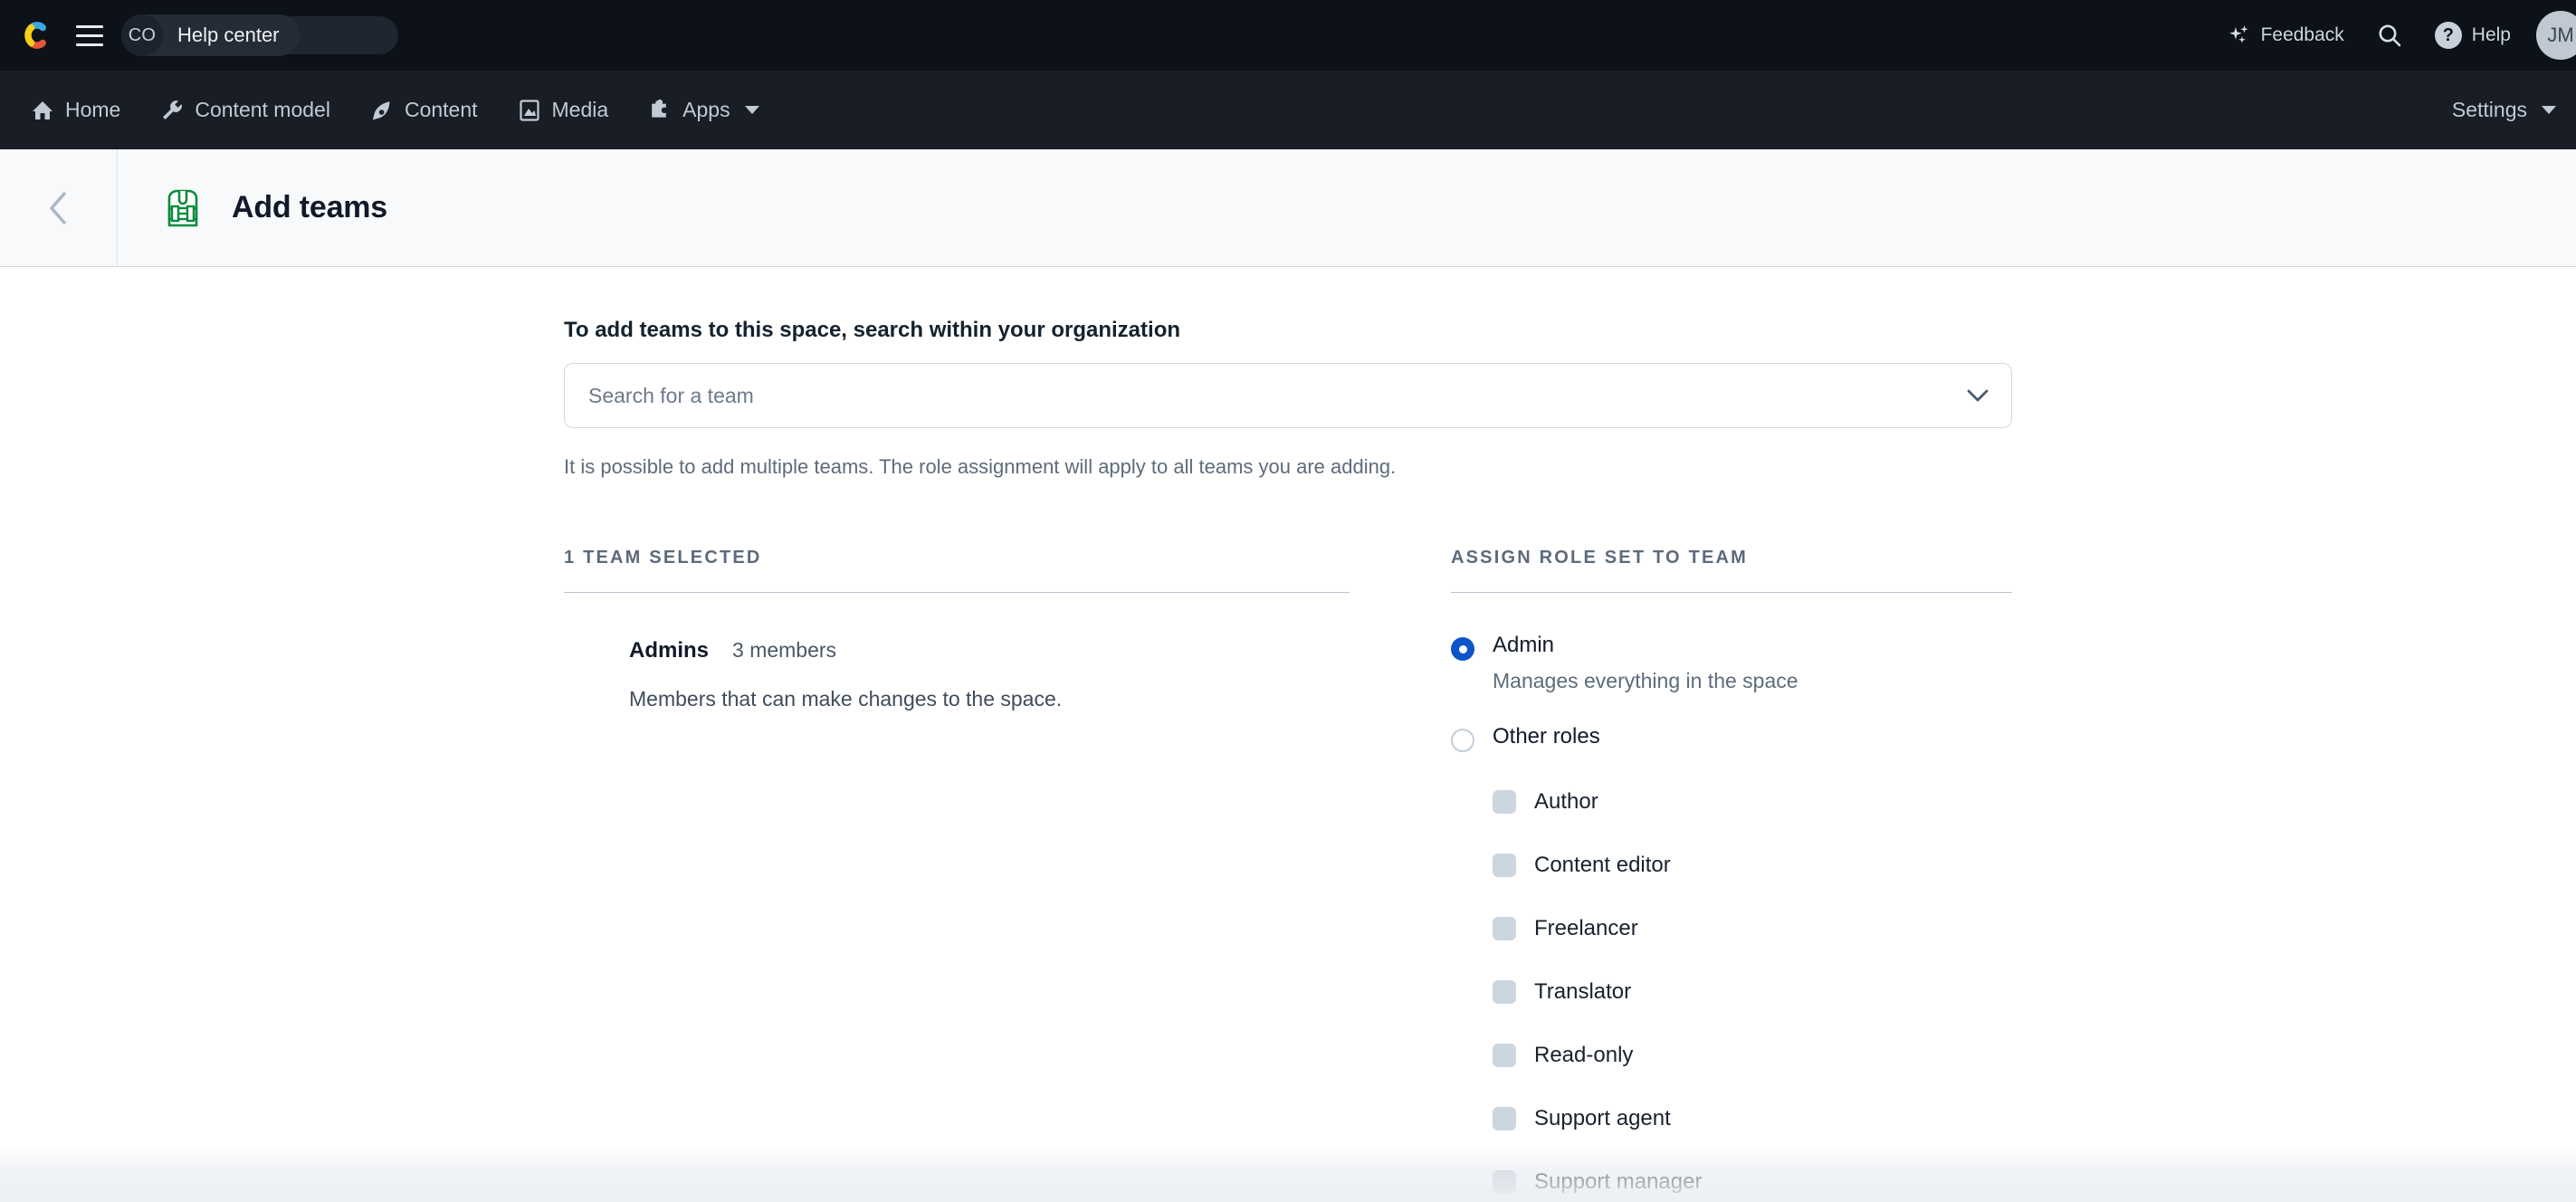 The height and width of the screenshot is (1202, 2576). Describe the element at coordinates (1753, 1055) in the screenshot. I see `checkbox-row-read-only: Read-only` at that location.